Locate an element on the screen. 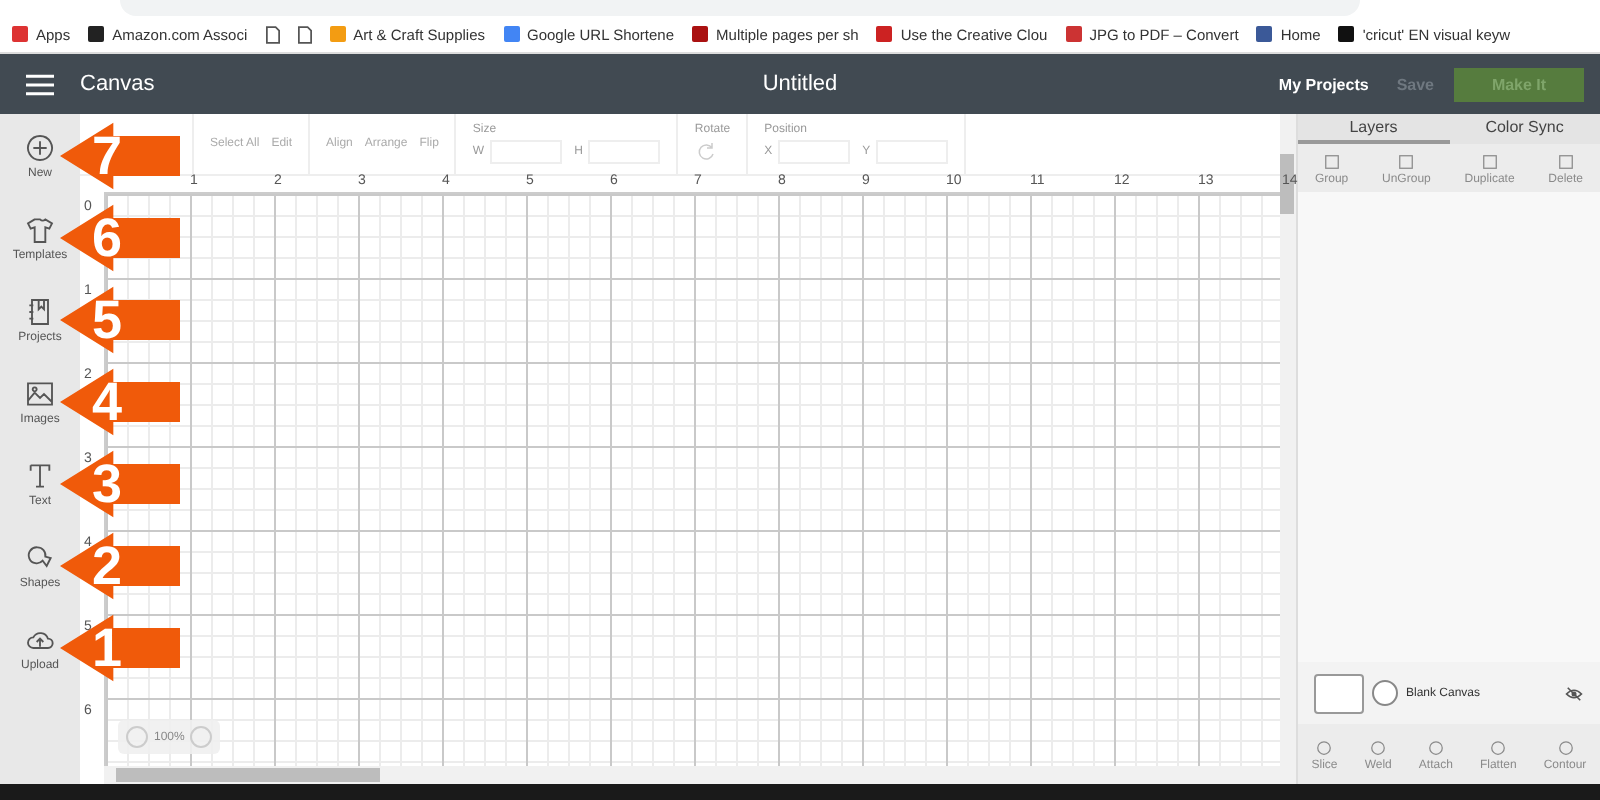 Image resolution: width=1600 pixels, height=800 pixels. project-title: Untitled is located at coordinates (800, 84).